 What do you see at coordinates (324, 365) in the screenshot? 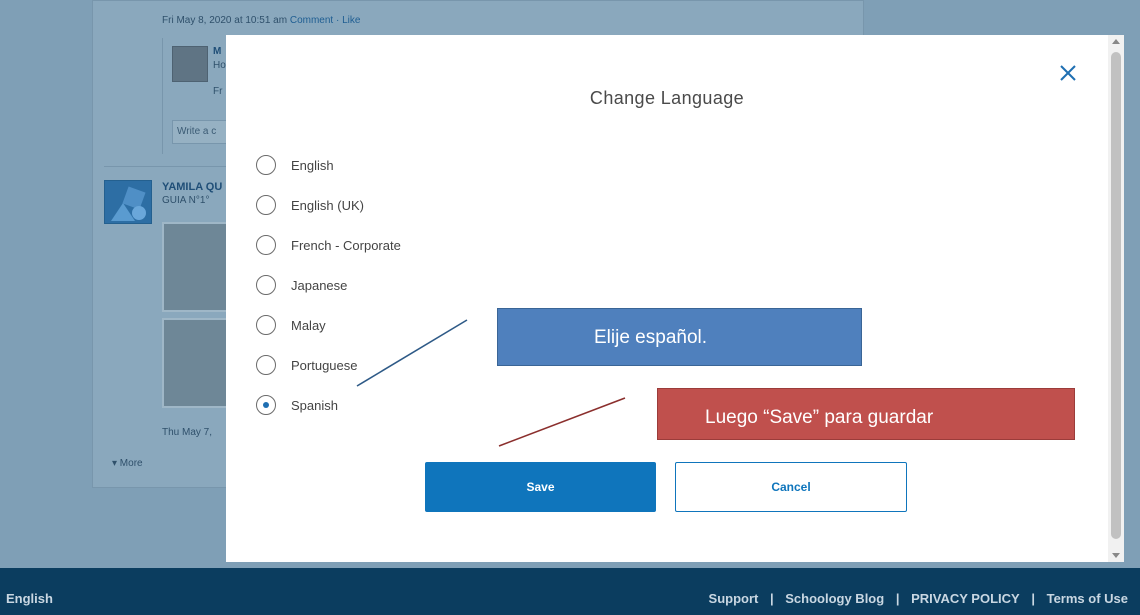
I see `language-label: Portuguese` at bounding box center [324, 365].